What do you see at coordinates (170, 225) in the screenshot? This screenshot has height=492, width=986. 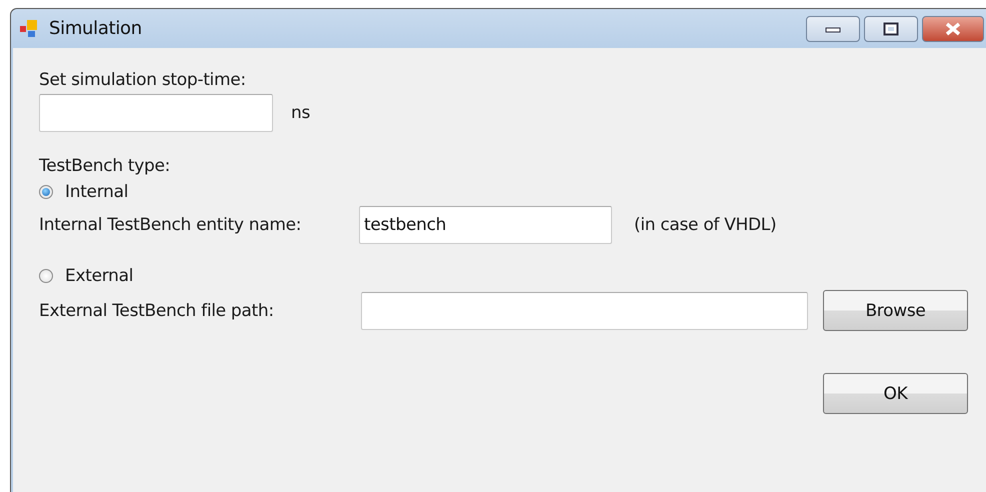 I see `field-label: Internal TestBench entity name:` at bounding box center [170, 225].